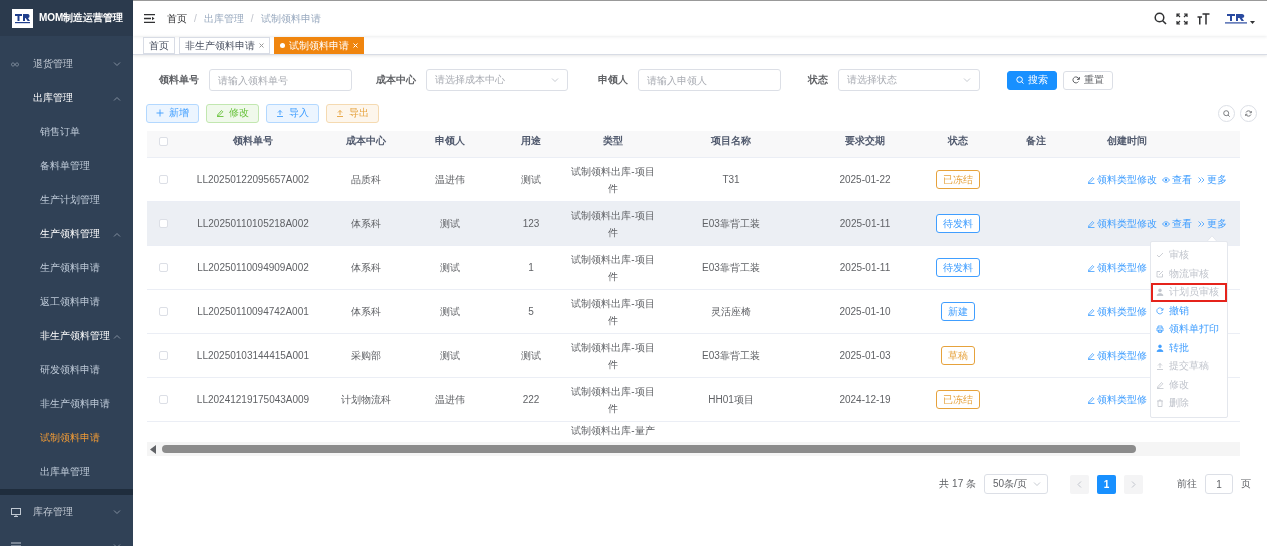  I want to click on table-cell: E03靠背工装, so click(731, 267).